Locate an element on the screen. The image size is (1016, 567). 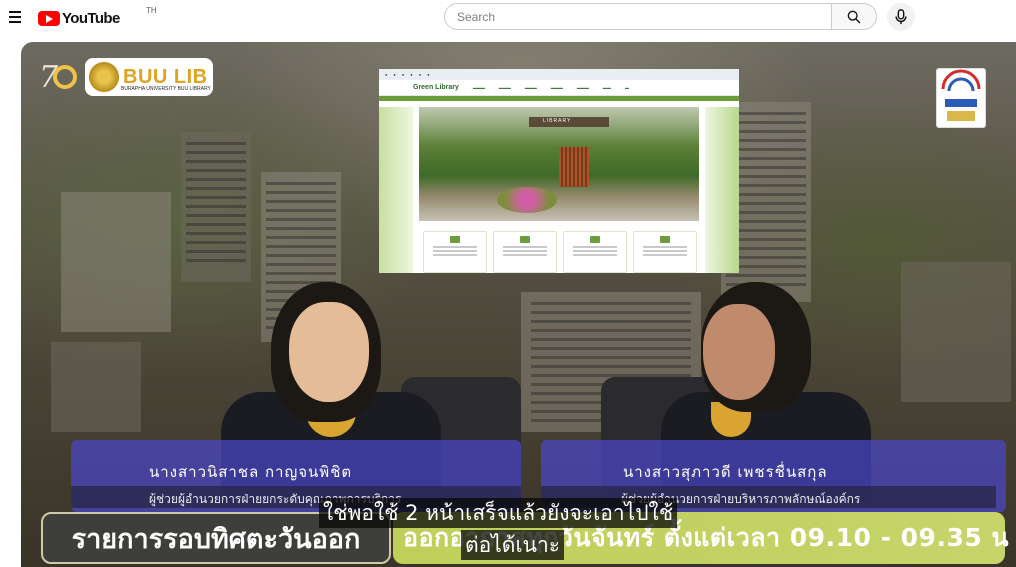
search-button is located at coordinates (854, 16).